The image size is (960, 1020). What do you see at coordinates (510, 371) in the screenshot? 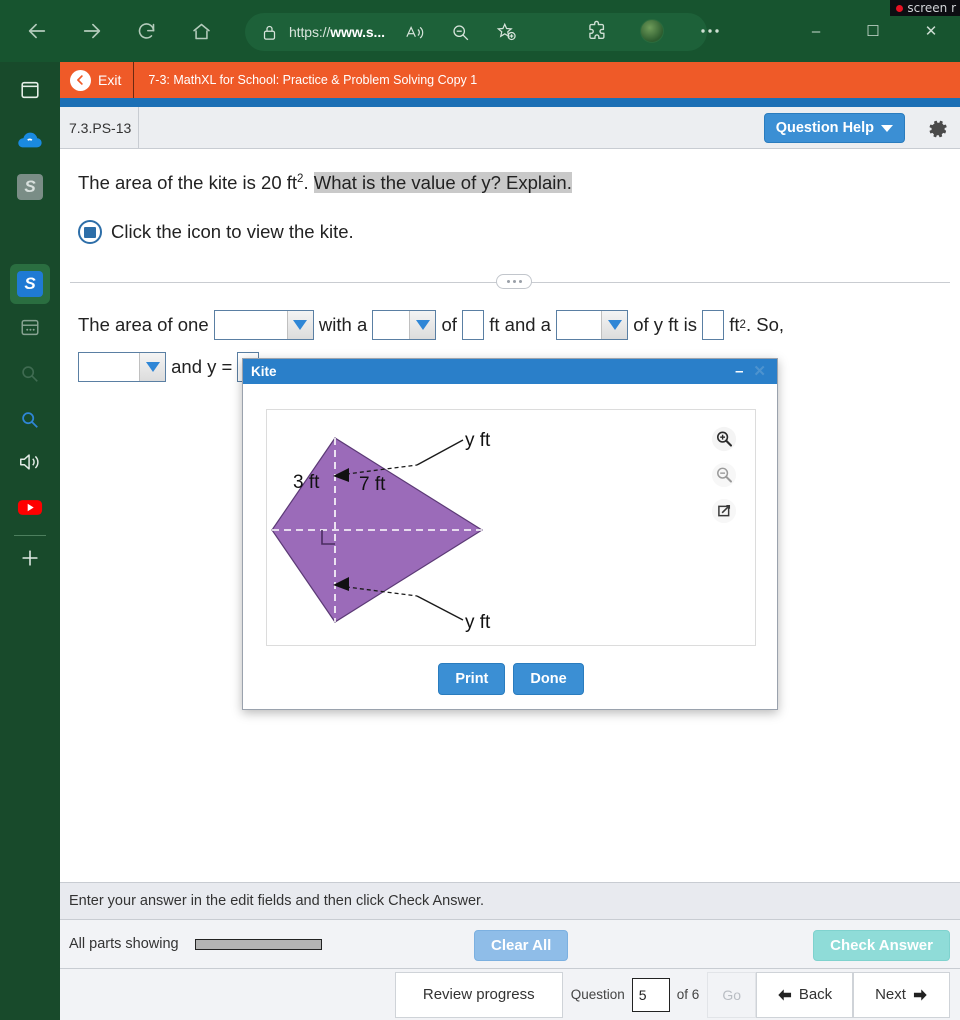
I see `kite-dialog-titlebar: Kite – ✕` at bounding box center [510, 371].